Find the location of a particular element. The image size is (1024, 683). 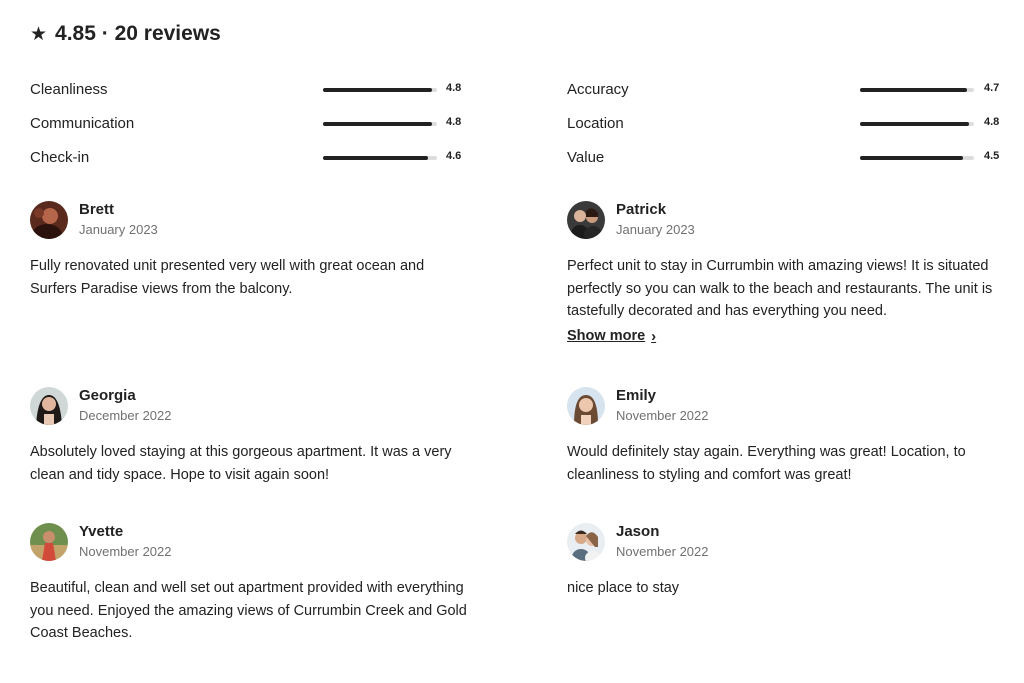

rating-summary: ★ 4.85 · 20 reviews is located at coordinates (125, 34).